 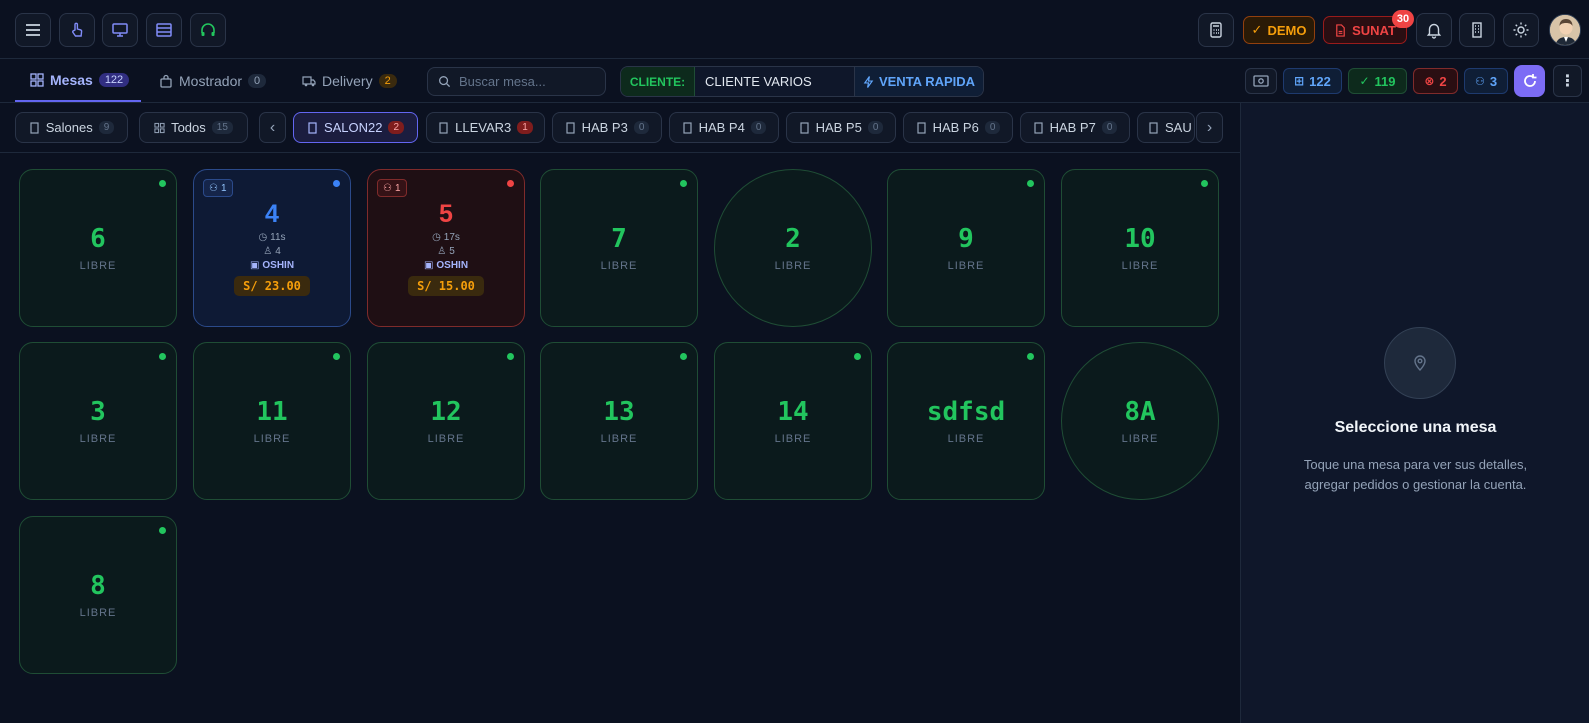 What do you see at coordinates (1477, 30) in the screenshot?
I see `building-button` at bounding box center [1477, 30].